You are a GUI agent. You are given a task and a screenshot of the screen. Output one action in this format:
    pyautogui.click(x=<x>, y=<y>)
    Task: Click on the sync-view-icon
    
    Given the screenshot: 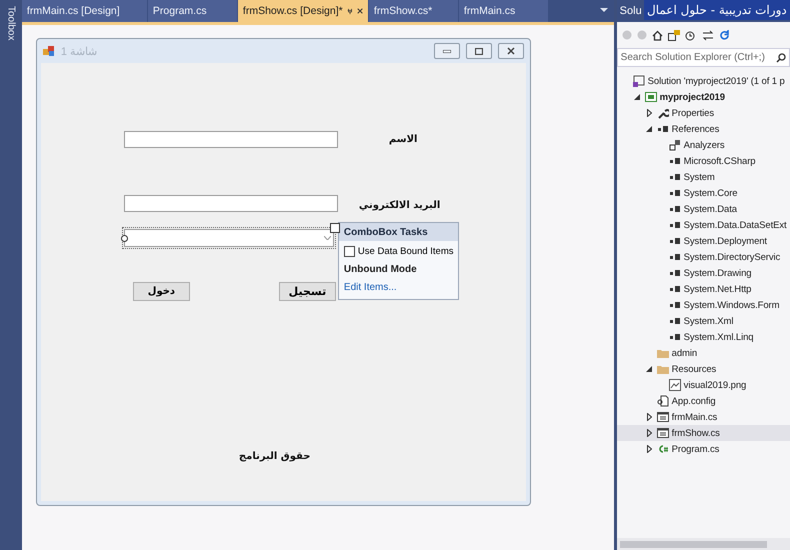 What is the action you would take?
    pyautogui.click(x=674, y=35)
    